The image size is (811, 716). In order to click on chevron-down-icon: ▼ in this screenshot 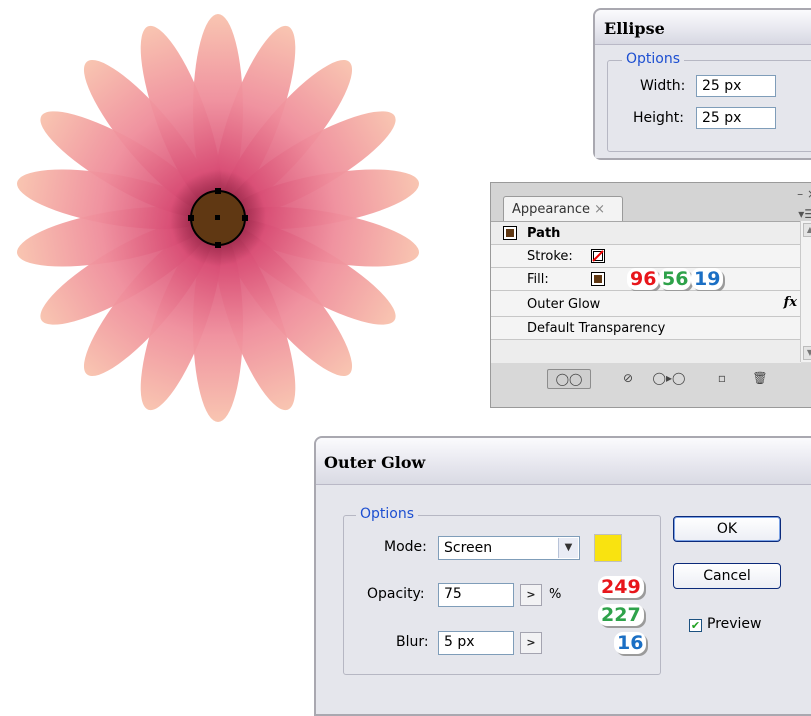, I will do `click(568, 548)`.